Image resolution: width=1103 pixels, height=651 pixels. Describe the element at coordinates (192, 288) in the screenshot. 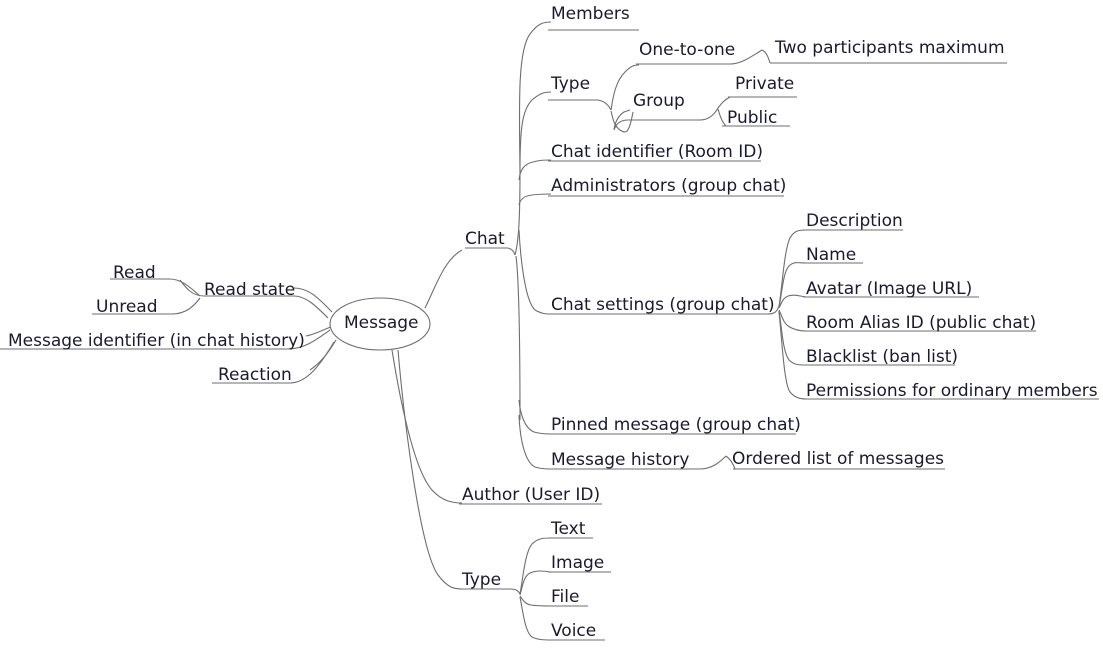

I see `edge-read-state-junction` at that location.